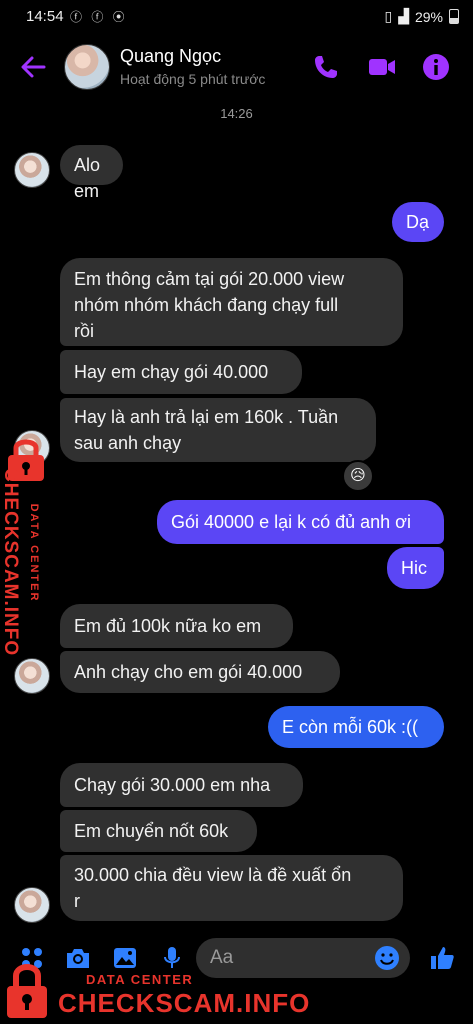 The height and width of the screenshot is (1024, 473). What do you see at coordinates (170, 56) in the screenshot?
I see `contact-name: Quang Ngọc` at bounding box center [170, 56].